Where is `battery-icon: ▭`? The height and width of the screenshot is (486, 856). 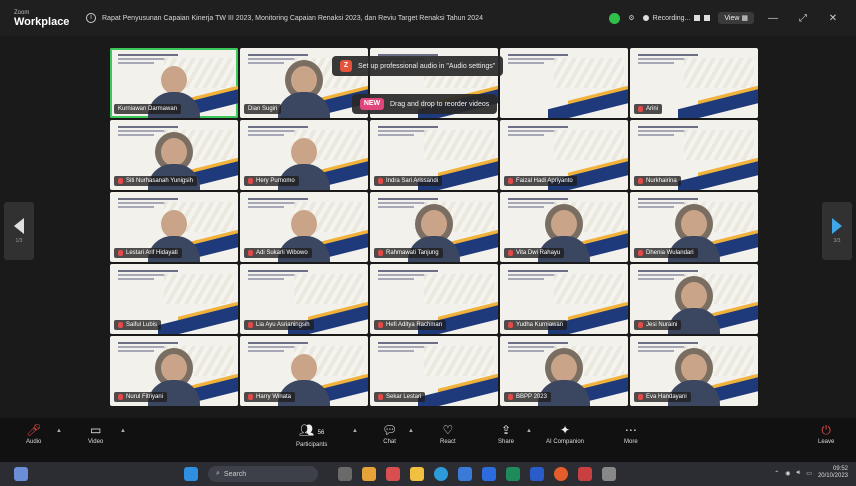 battery-icon: ▭ is located at coordinates (809, 473).